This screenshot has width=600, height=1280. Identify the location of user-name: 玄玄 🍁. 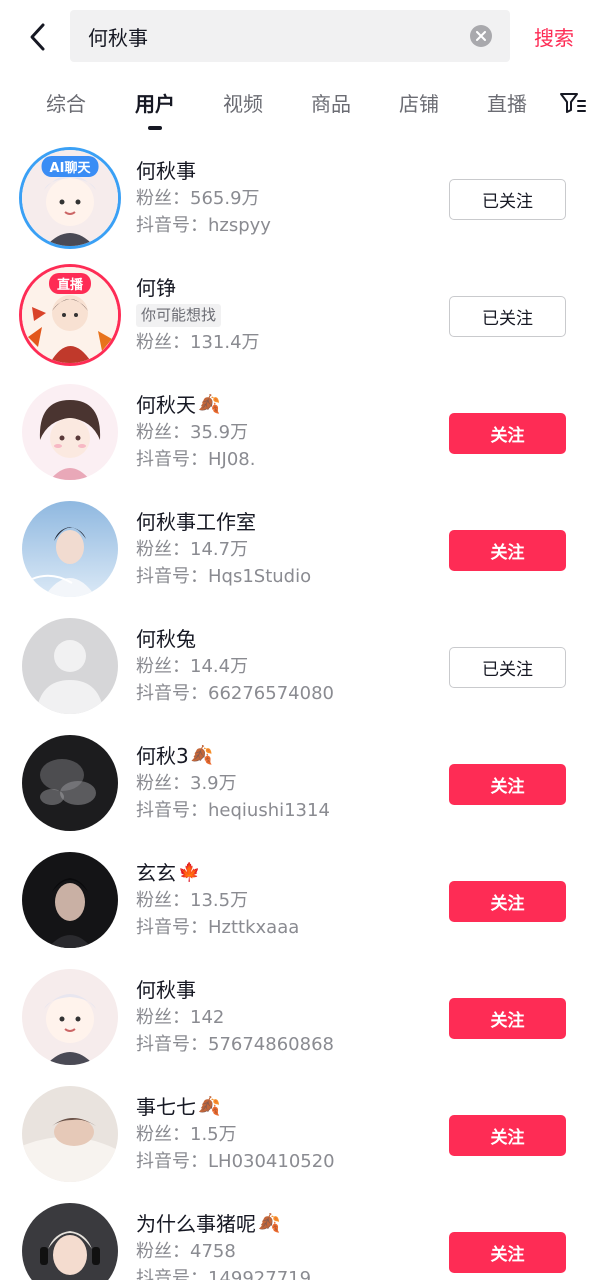
(286, 873).